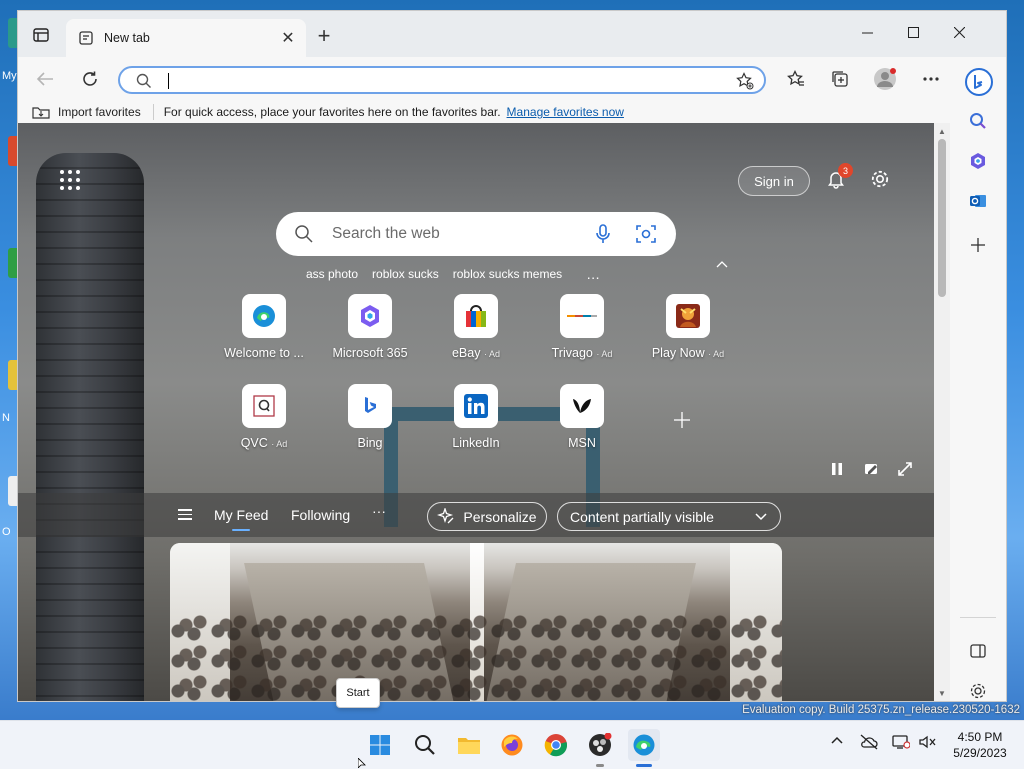  I want to click on tab-following: Following, so click(320, 515).